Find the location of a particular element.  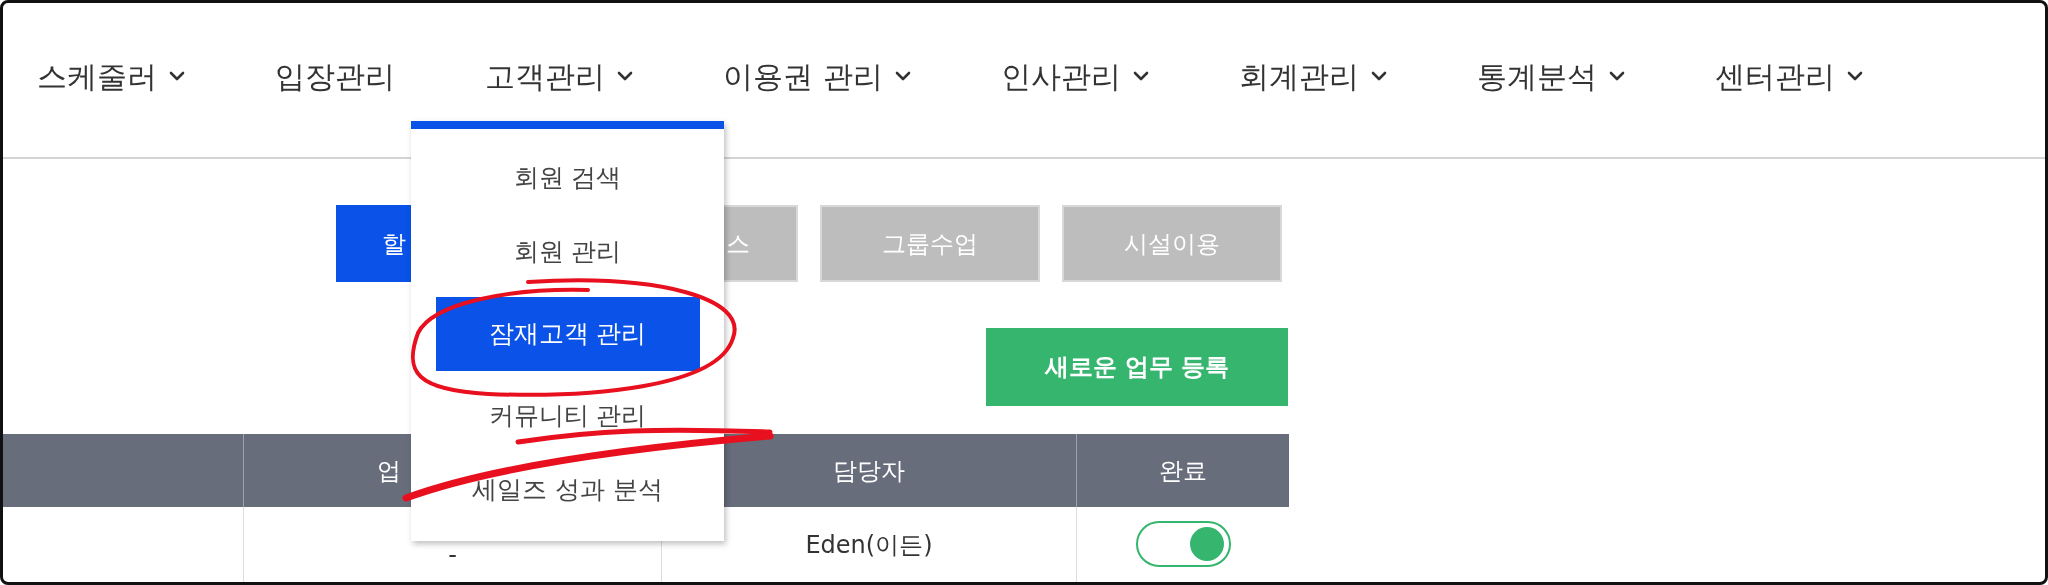

dropdown-menu-item: 회원 관리 is located at coordinates (567, 252).